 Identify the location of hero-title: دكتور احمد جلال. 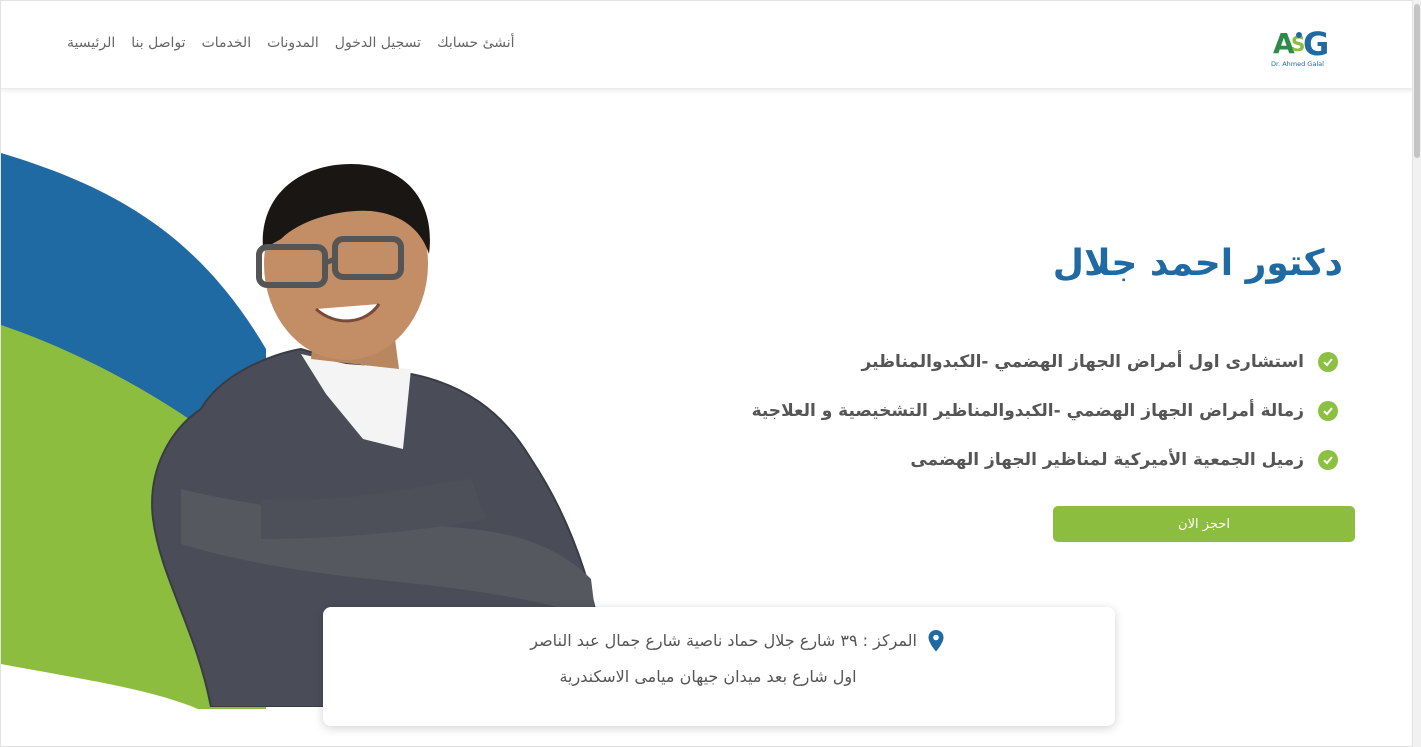
(1197, 263).